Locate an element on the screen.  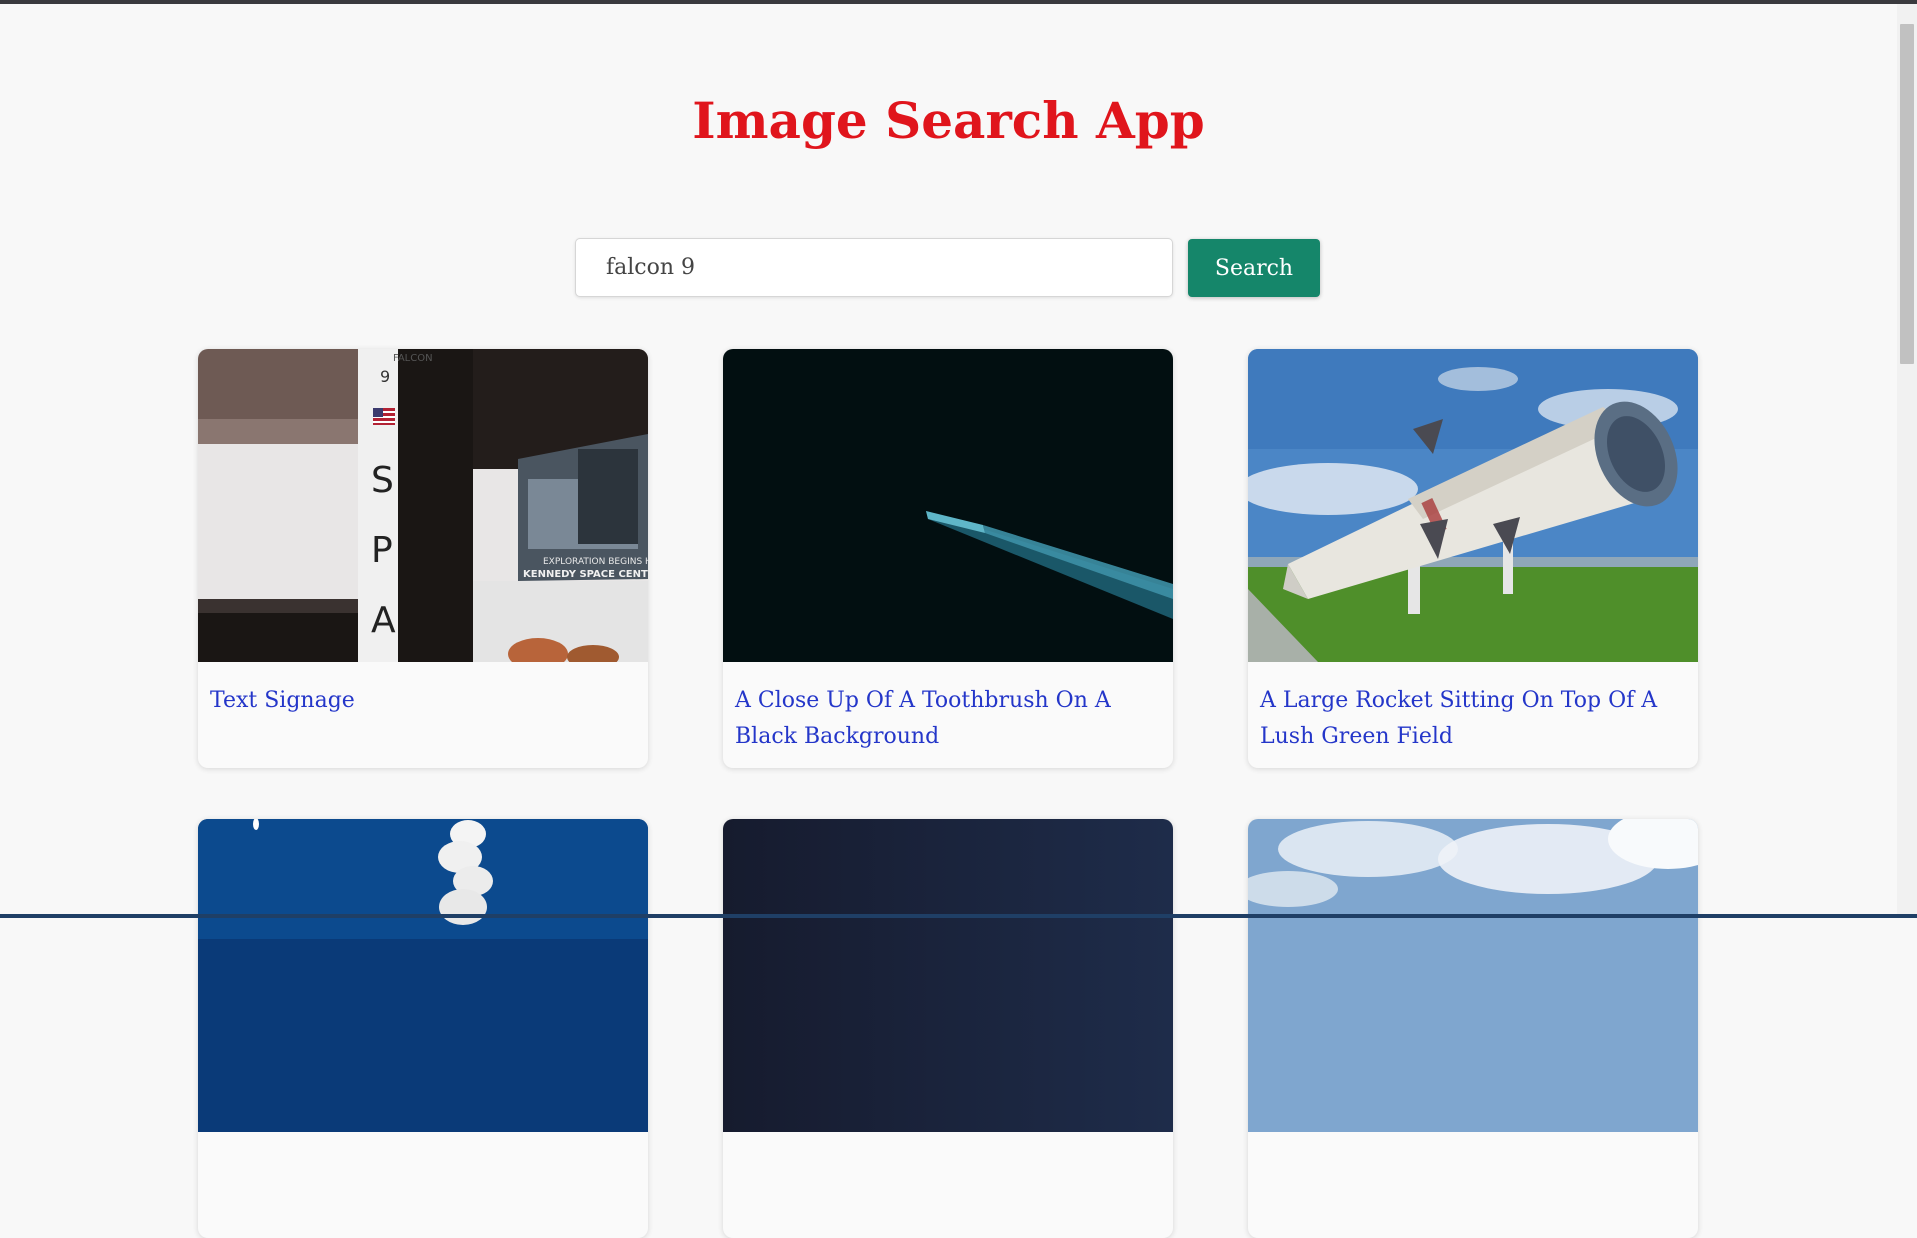
page-title: Image Search App is located at coordinates (948, 120).